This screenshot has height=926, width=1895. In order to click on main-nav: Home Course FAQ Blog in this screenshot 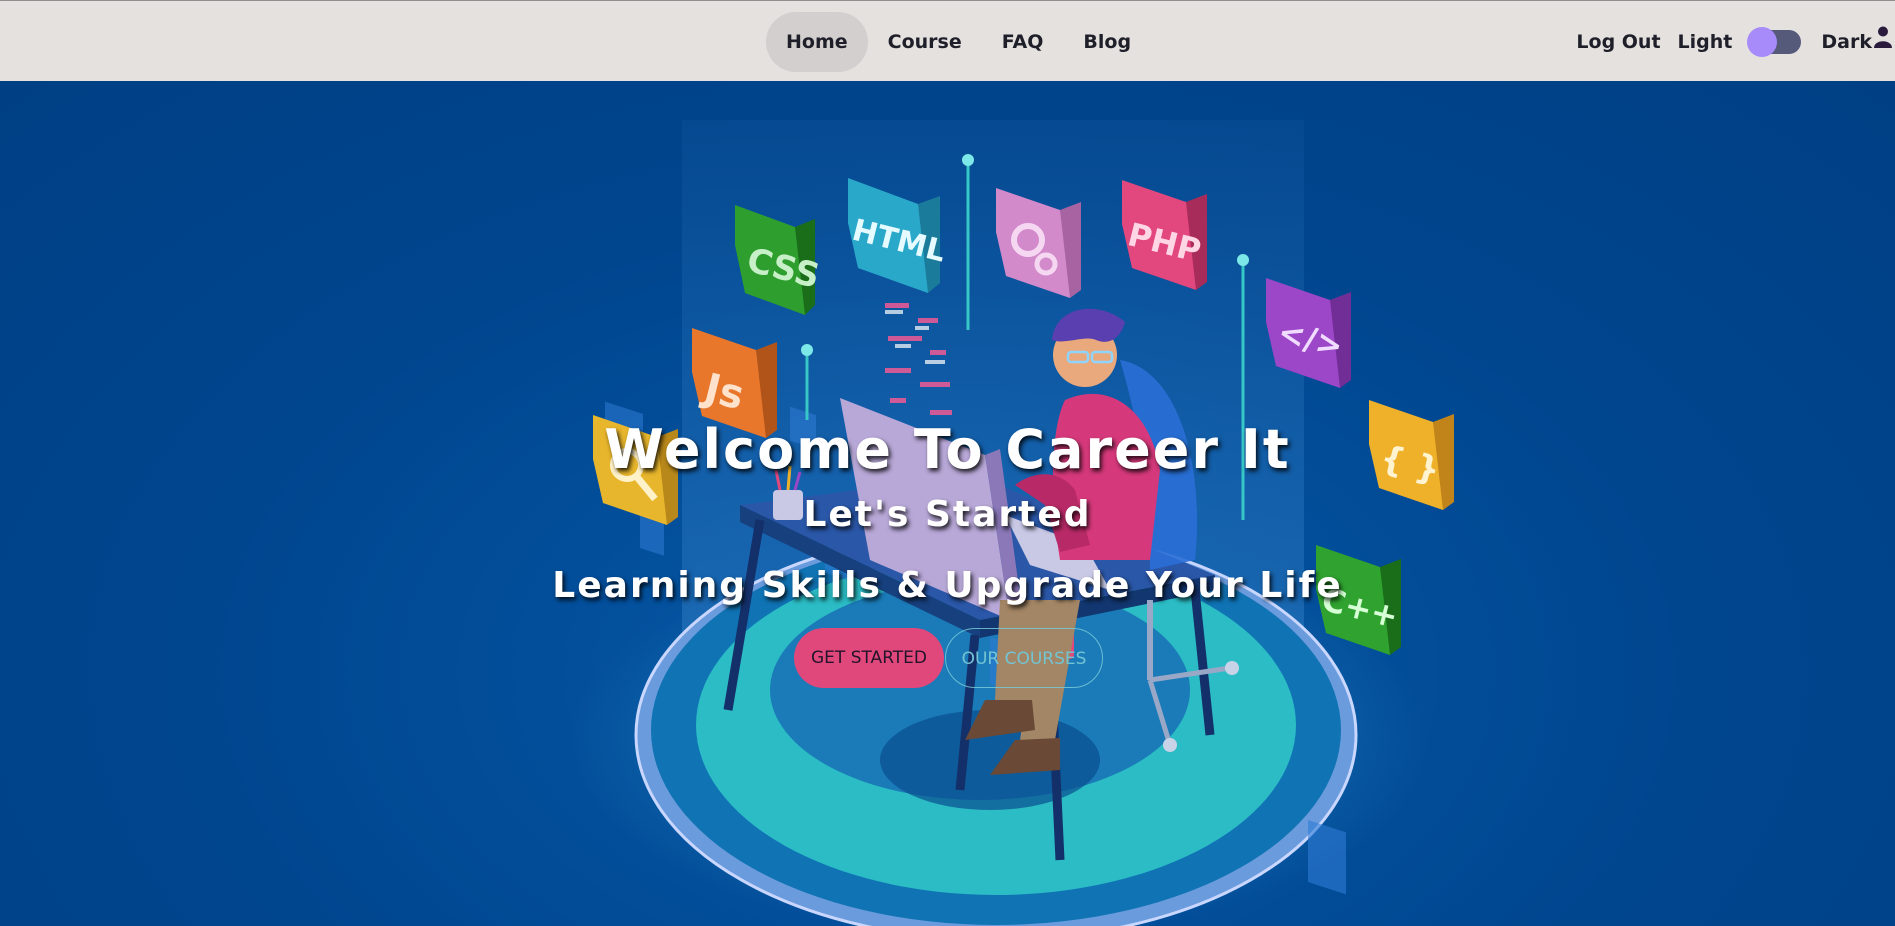, I will do `click(958, 42)`.